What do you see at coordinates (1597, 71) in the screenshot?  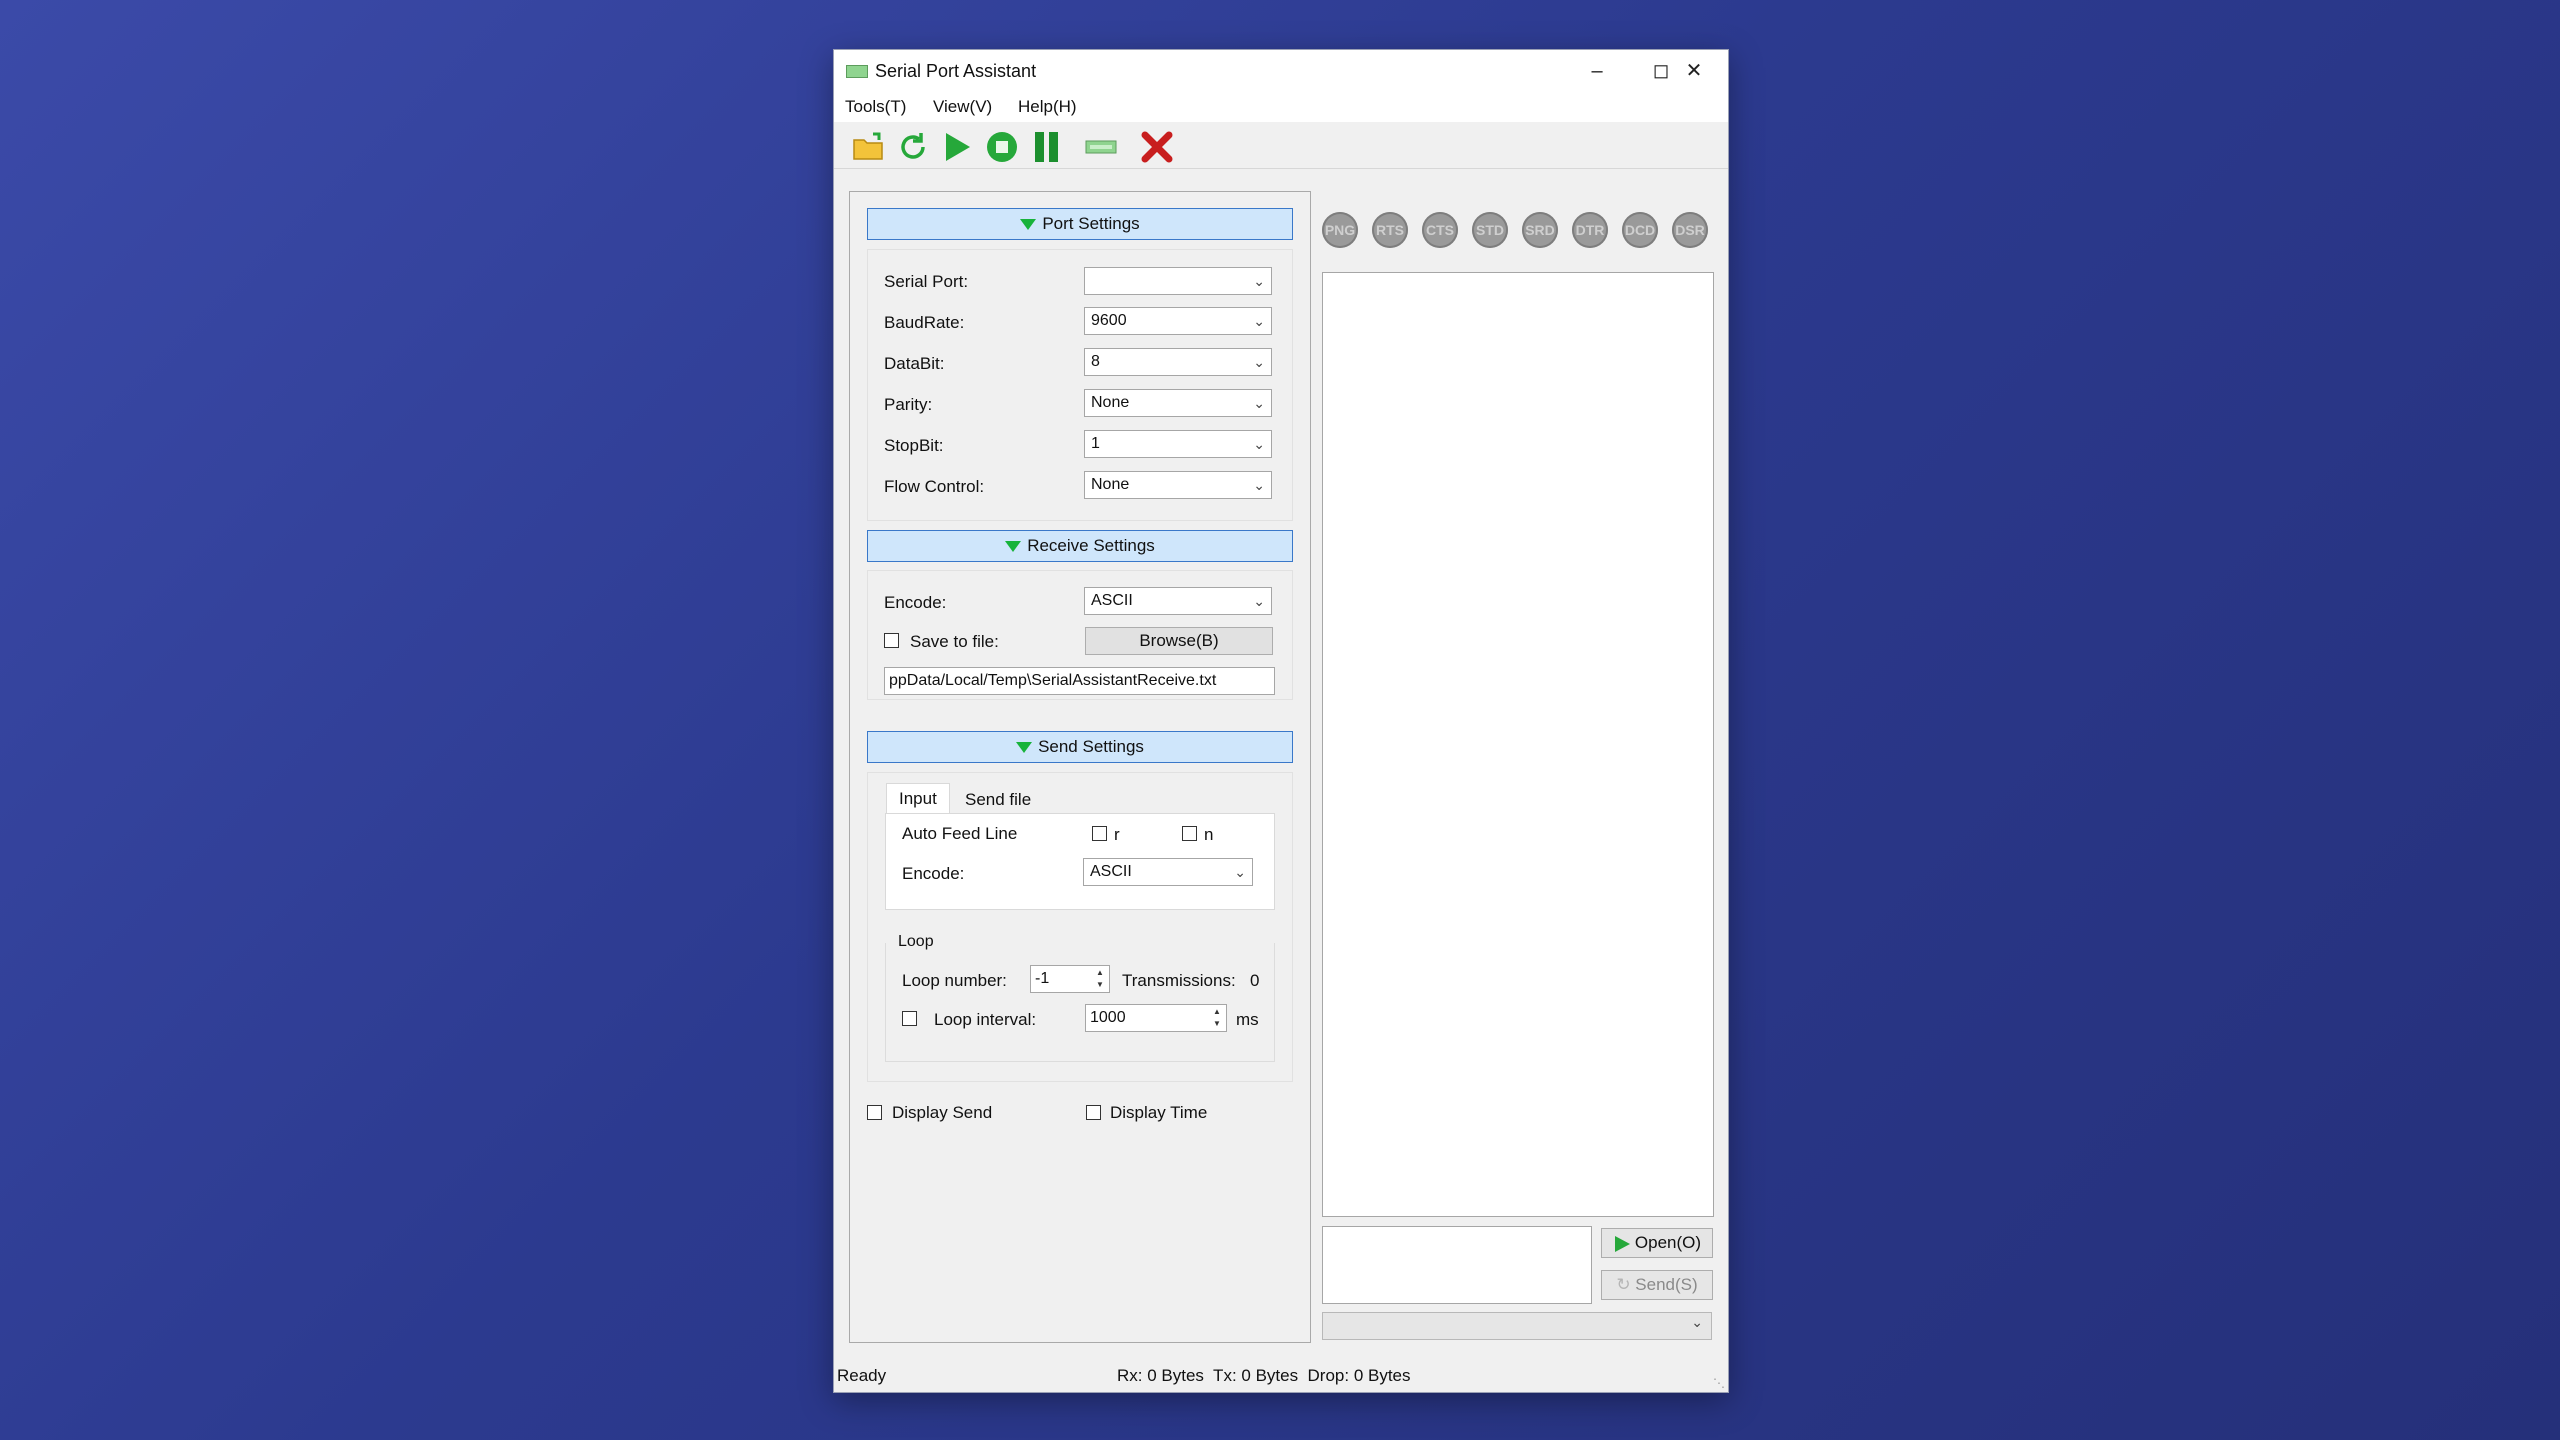 I see `minimize-button: –` at bounding box center [1597, 71].